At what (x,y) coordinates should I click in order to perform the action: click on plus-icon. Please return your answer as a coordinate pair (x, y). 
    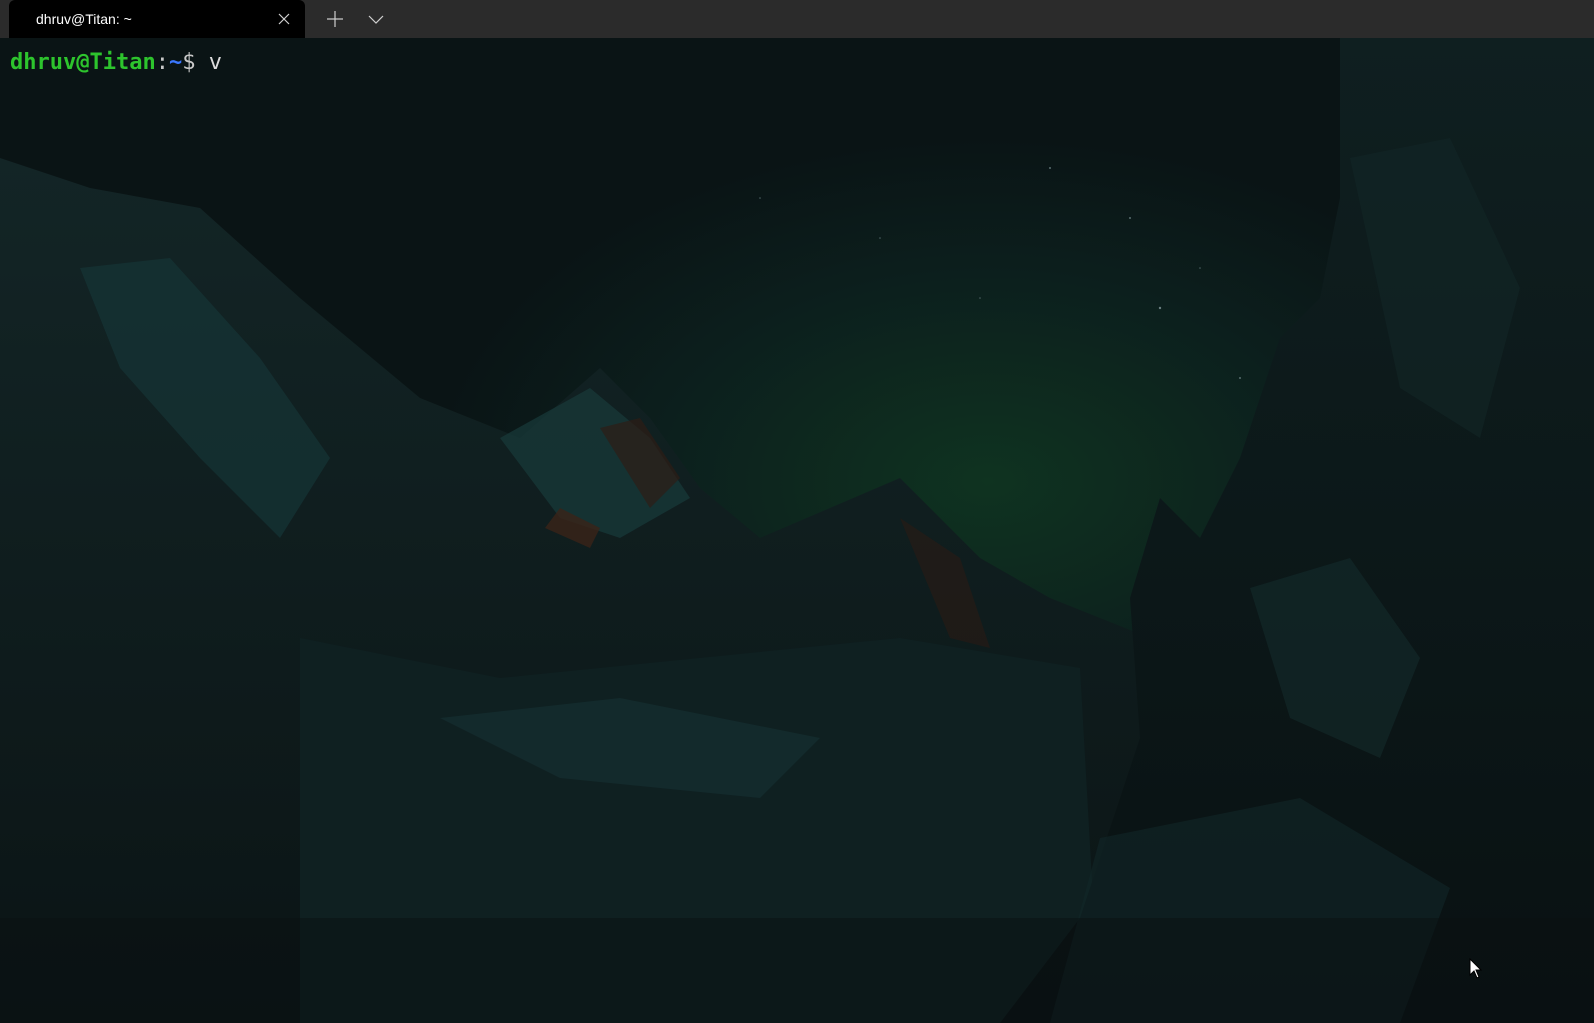
    Looking at the image, I should click on (335, 19).